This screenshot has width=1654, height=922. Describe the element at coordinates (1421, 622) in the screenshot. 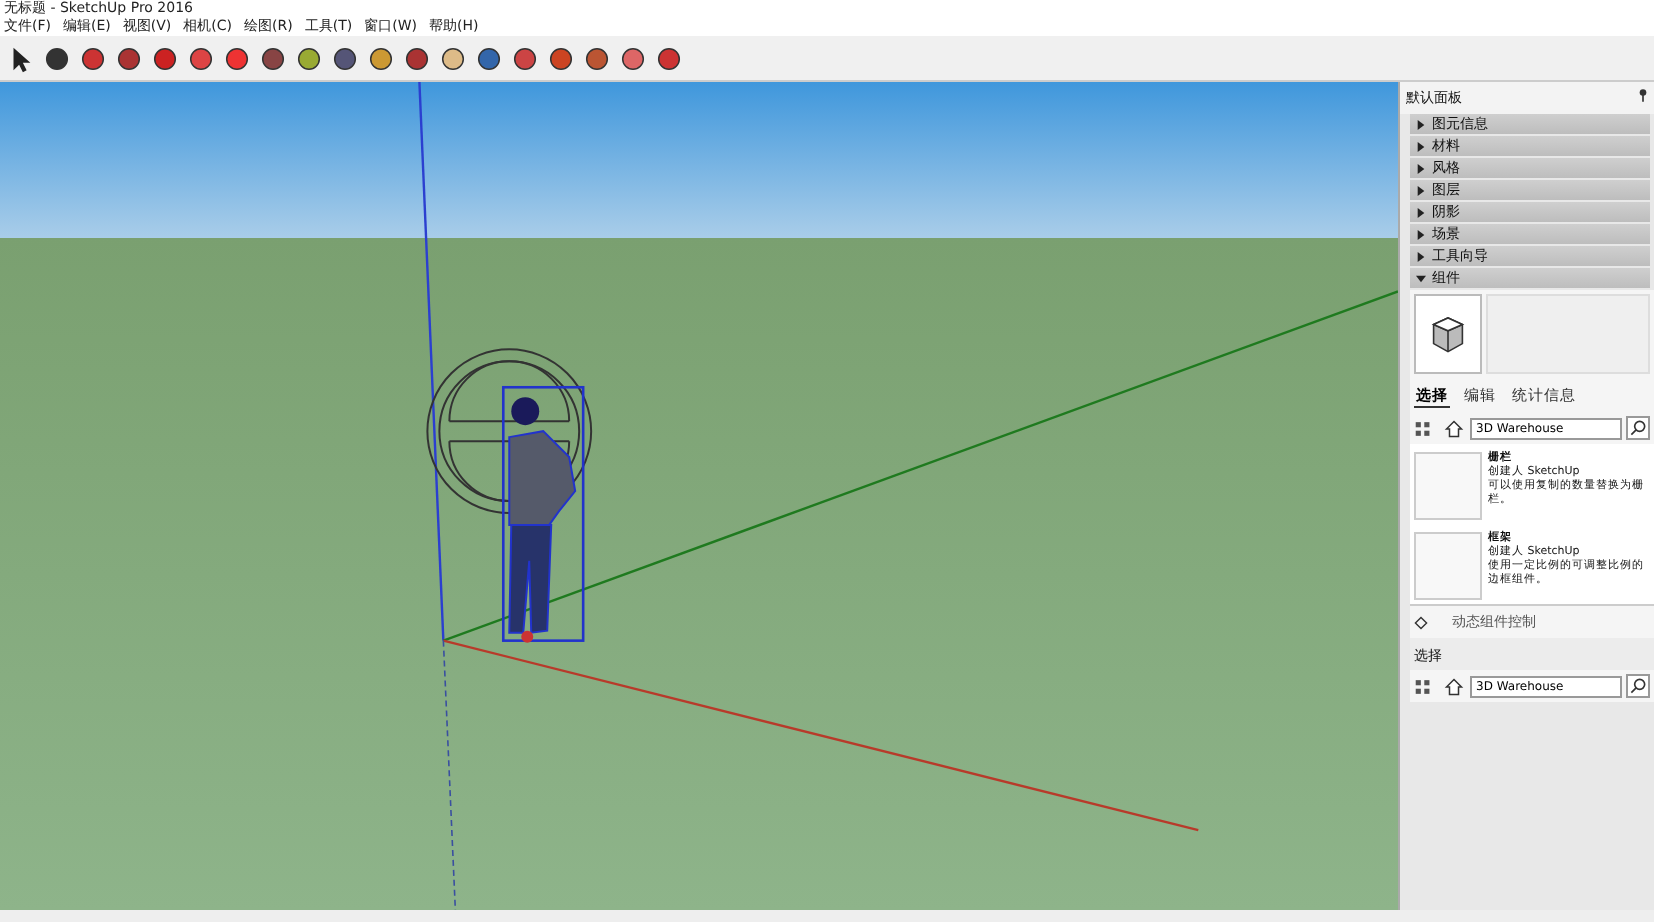

I see `diamond-icon` at that location.